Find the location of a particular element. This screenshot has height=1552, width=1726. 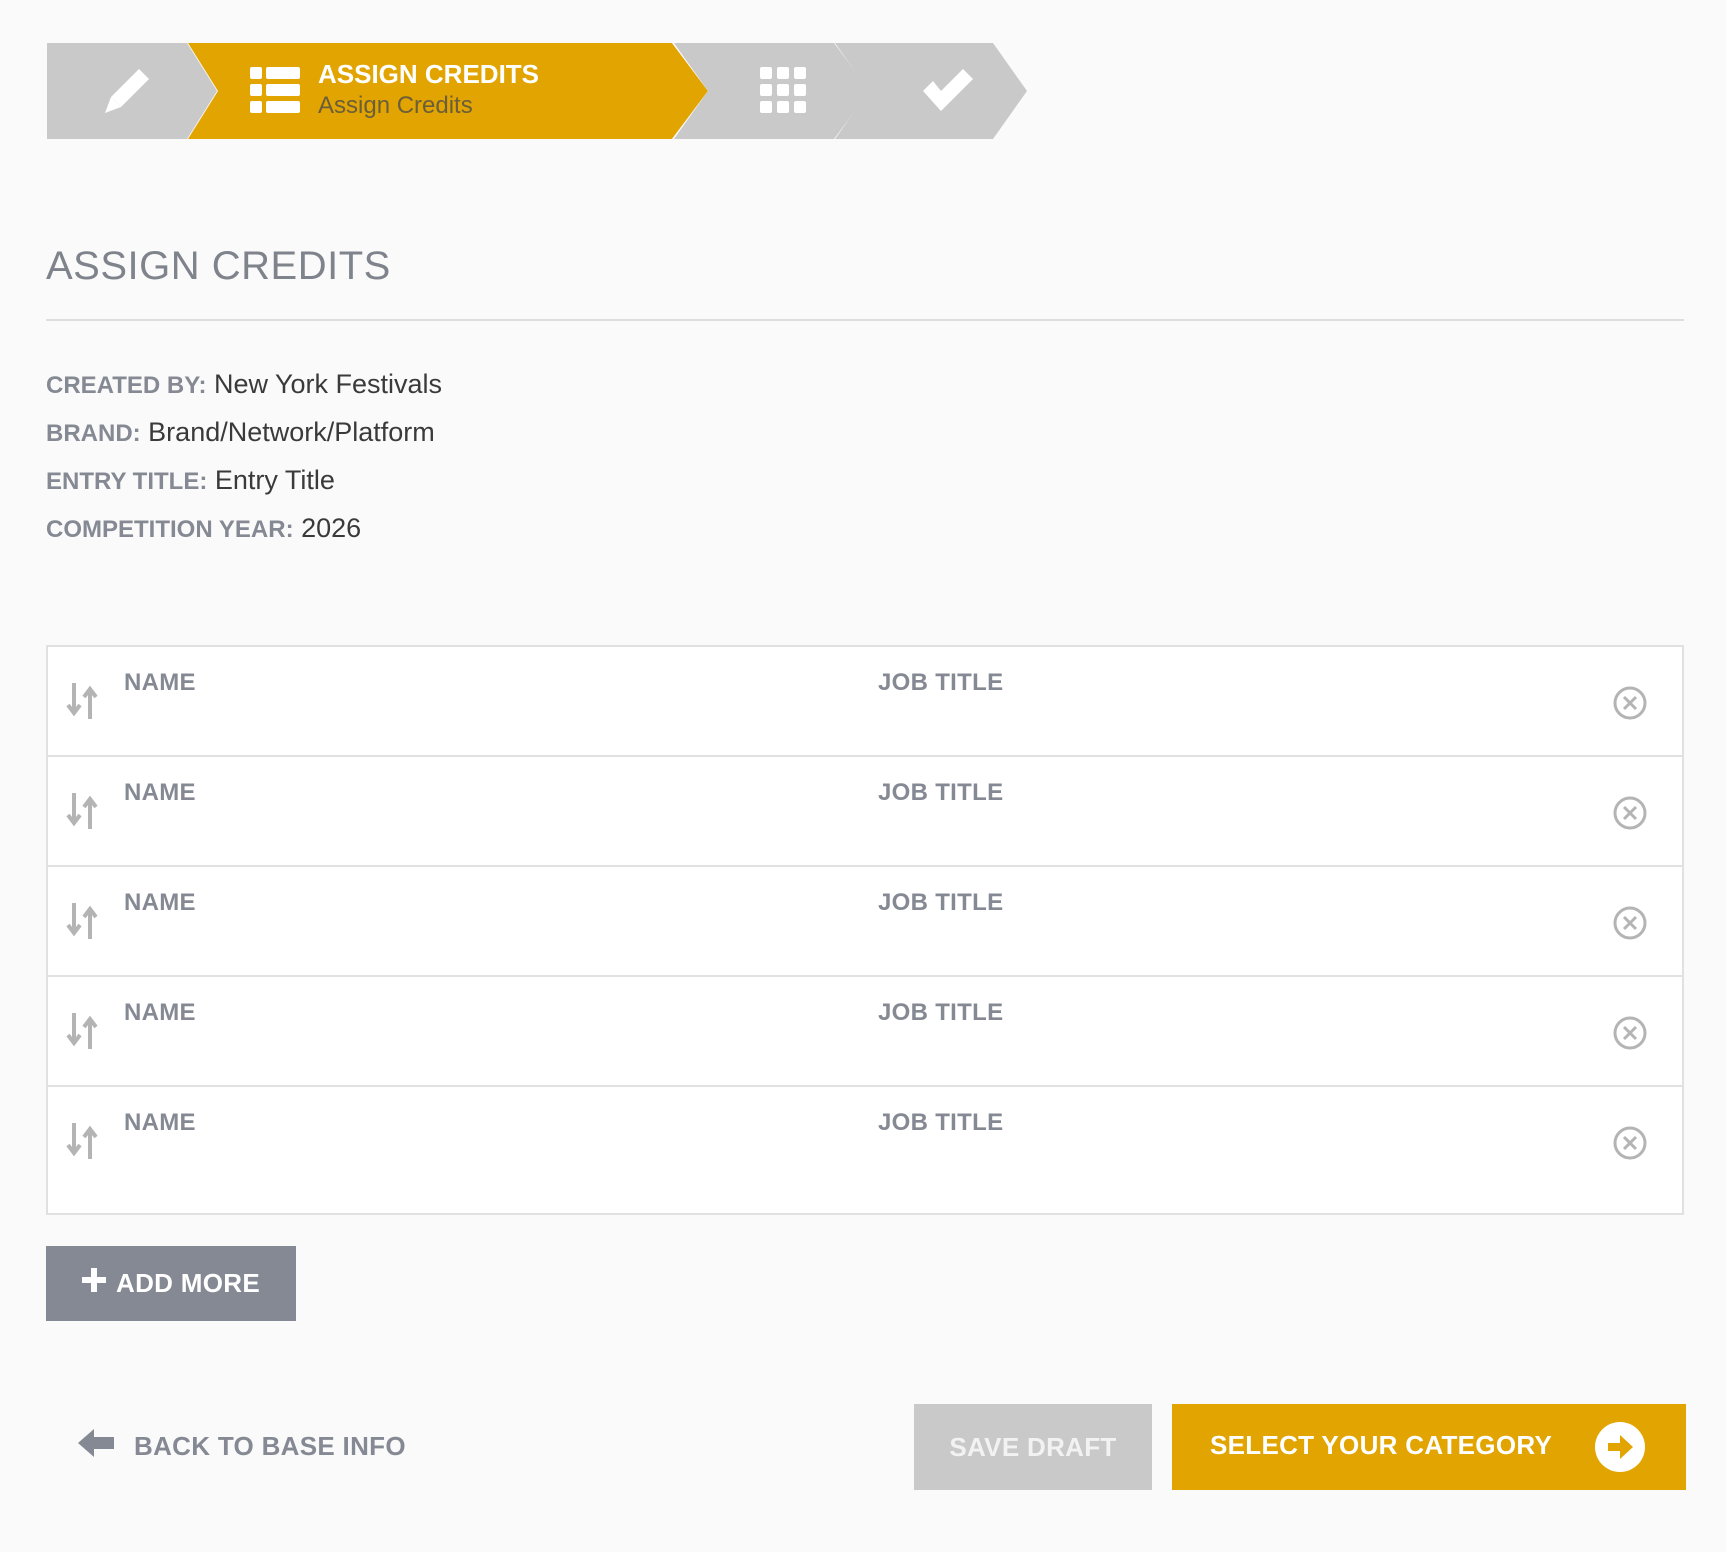

entry-title-label: ENTRY TITLE: is located at coordinates (127, 481).